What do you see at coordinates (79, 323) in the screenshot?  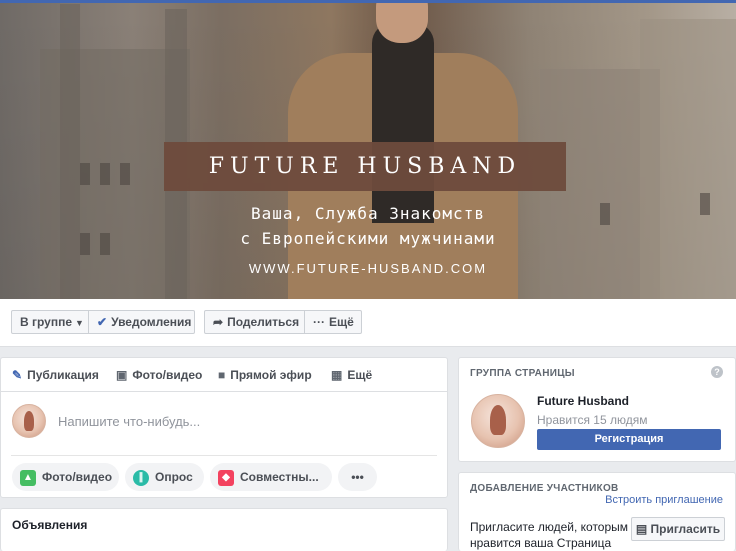 I see `chevron-down-icon: ▼` at bounding box center [79, 323].